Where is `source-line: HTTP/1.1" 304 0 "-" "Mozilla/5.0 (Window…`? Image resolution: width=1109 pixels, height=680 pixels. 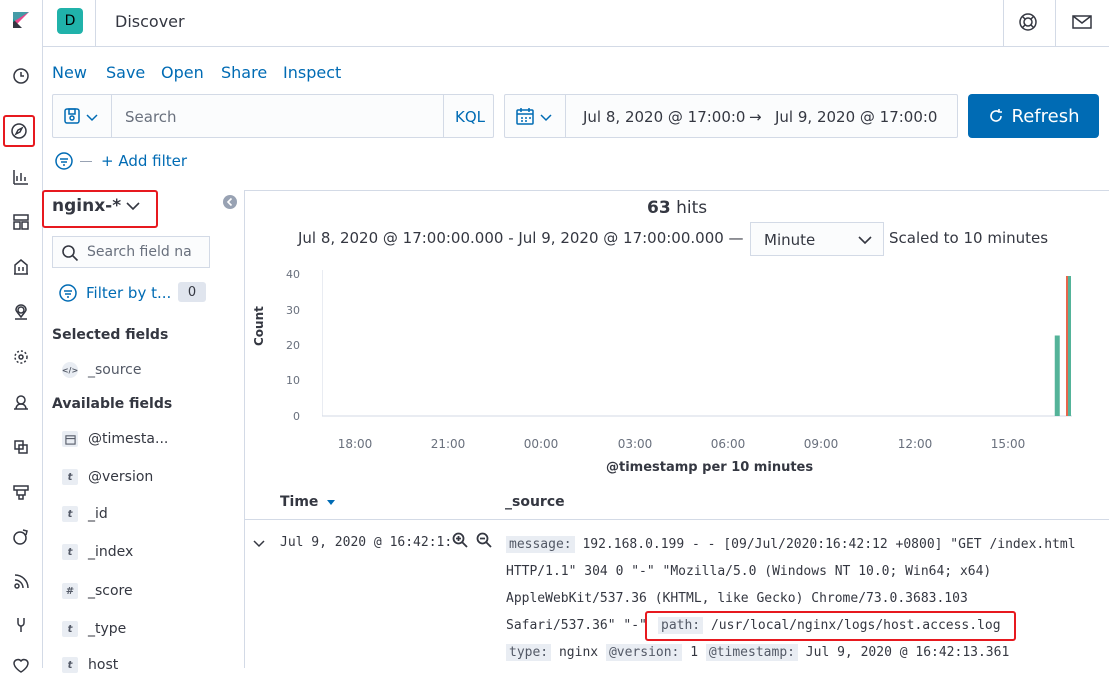 source-line: HTTP/1.1" 304 0 "-" "Mozilla/5.0 (Window… is located at coordinates (749, 571).